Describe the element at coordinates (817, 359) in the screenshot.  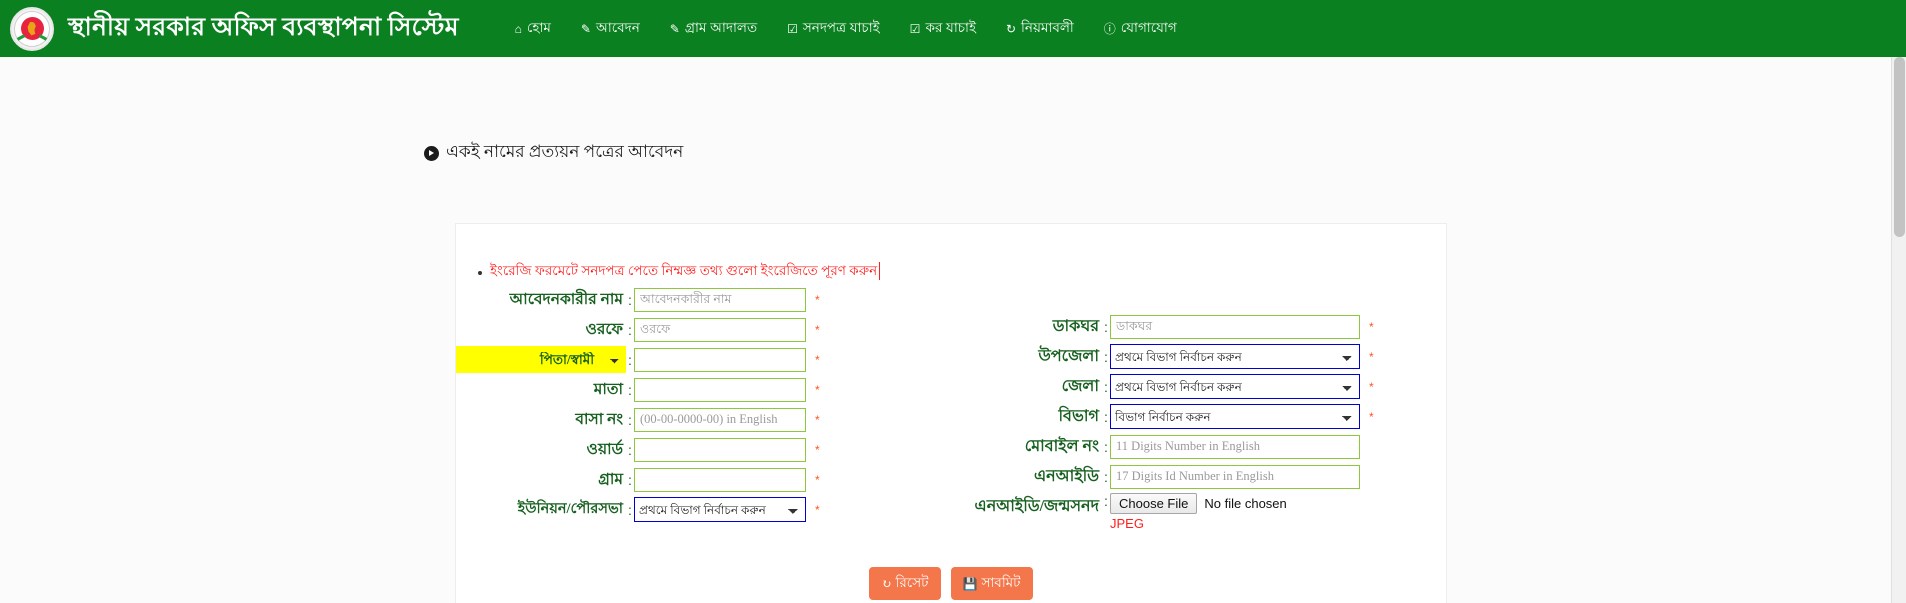
I see `required-marker-father-or-husband: *` at that location.